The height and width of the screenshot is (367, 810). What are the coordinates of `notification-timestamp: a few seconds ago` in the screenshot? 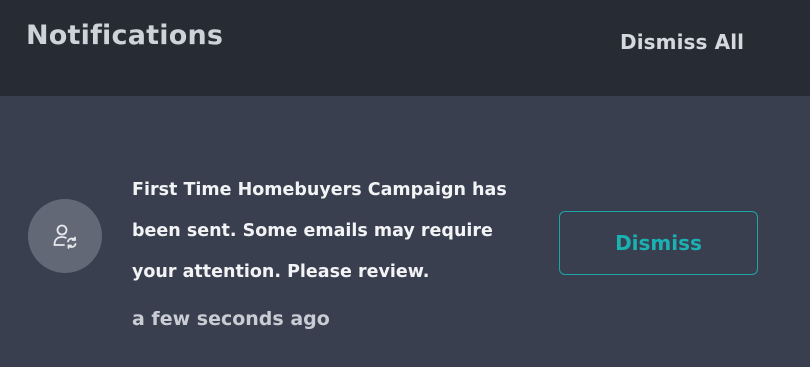 It's located at (231, 319).